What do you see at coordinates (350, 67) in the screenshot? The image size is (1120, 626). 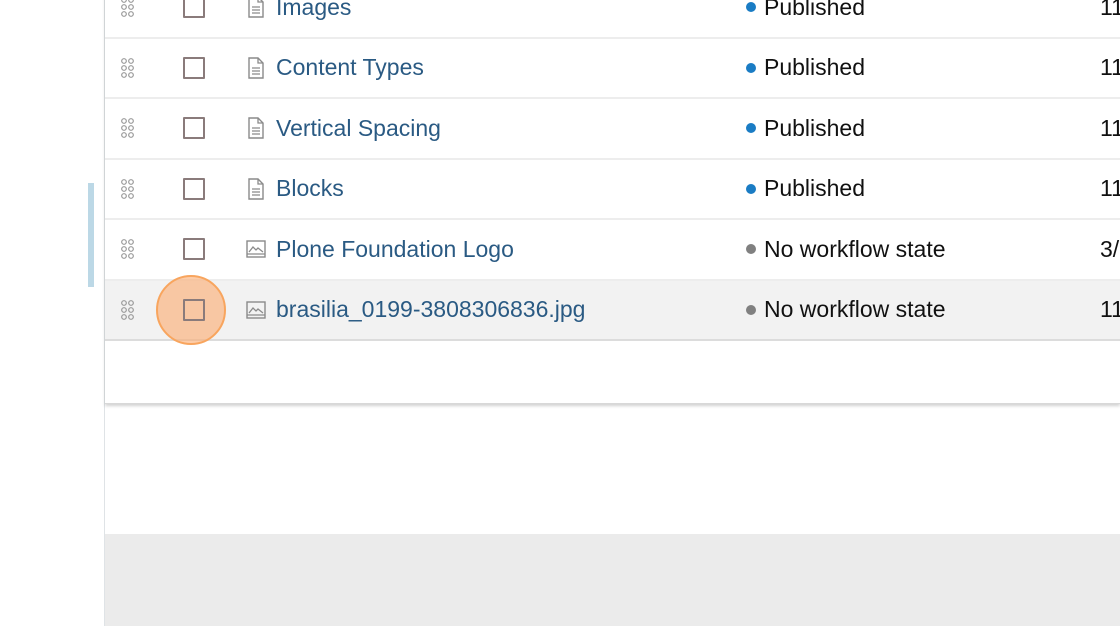 I see `item-title-link: Content Types` at bounding box center [350, 67].